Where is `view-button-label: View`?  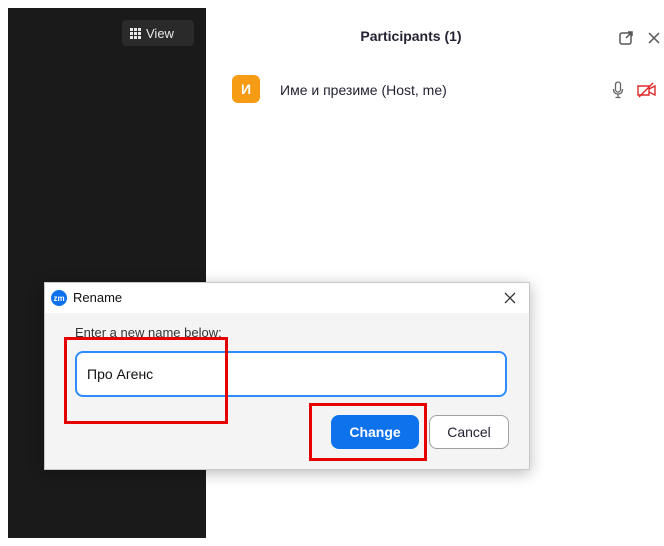
view-button-label: View is located at coordinates (160, 33).